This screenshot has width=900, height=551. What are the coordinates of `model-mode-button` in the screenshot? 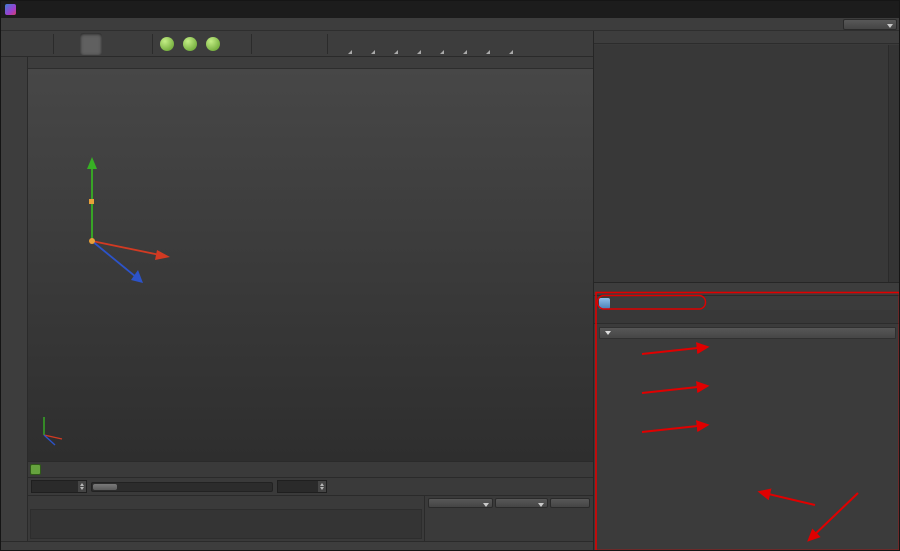 It's located at (14, 94).